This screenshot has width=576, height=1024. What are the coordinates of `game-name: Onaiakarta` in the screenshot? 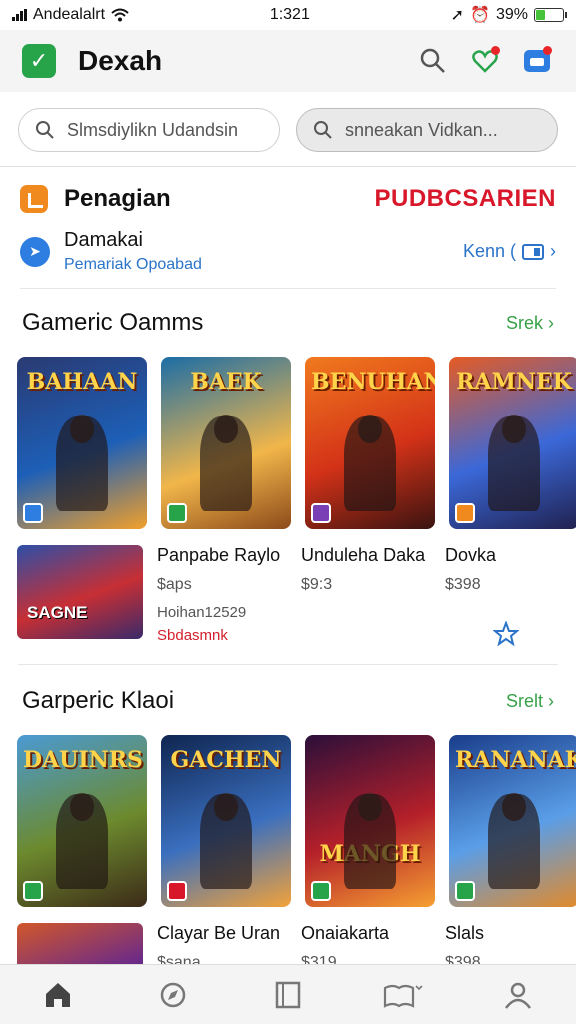 It's located at (345, 933).